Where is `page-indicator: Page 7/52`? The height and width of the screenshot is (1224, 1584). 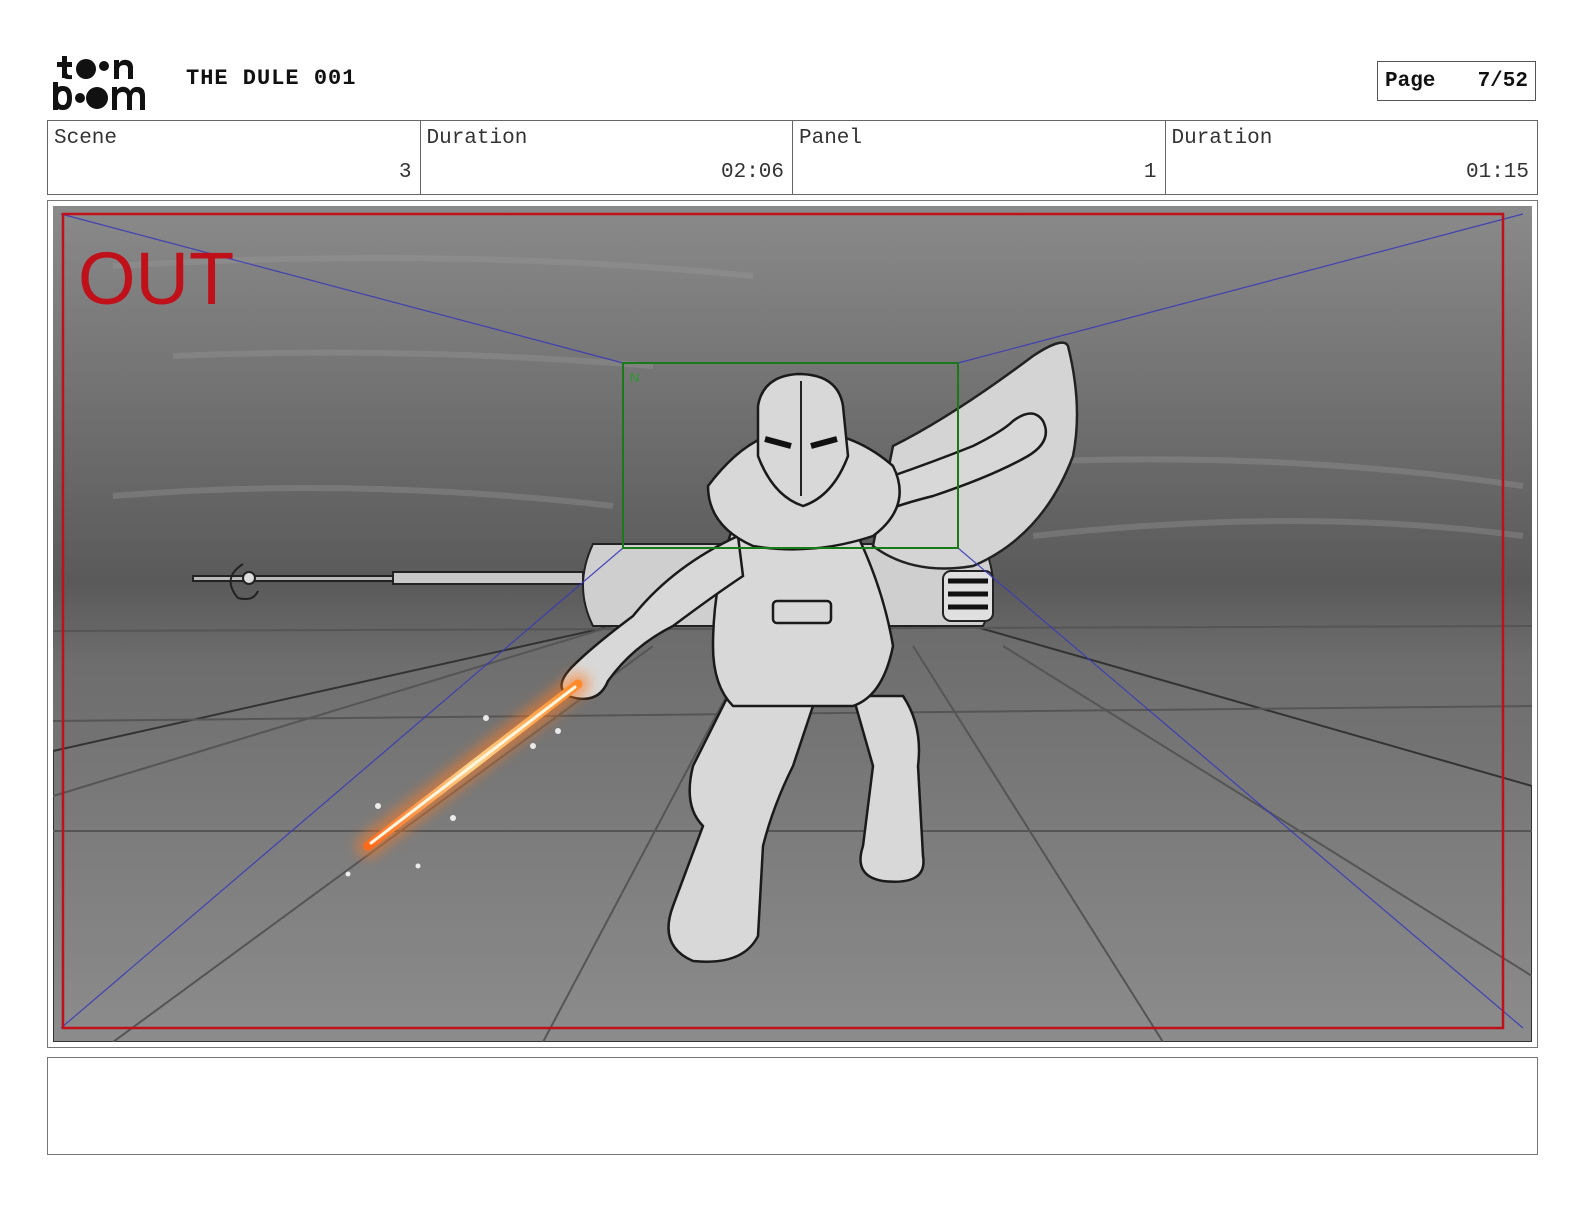 page-indicator: Page 7/52 is located at coordinates (1456, 81).